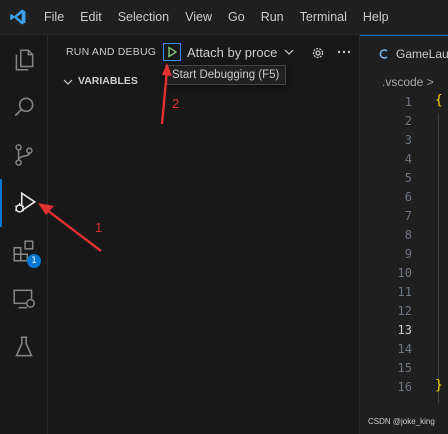  I want to click on line-number: 10, so click(404, 273).